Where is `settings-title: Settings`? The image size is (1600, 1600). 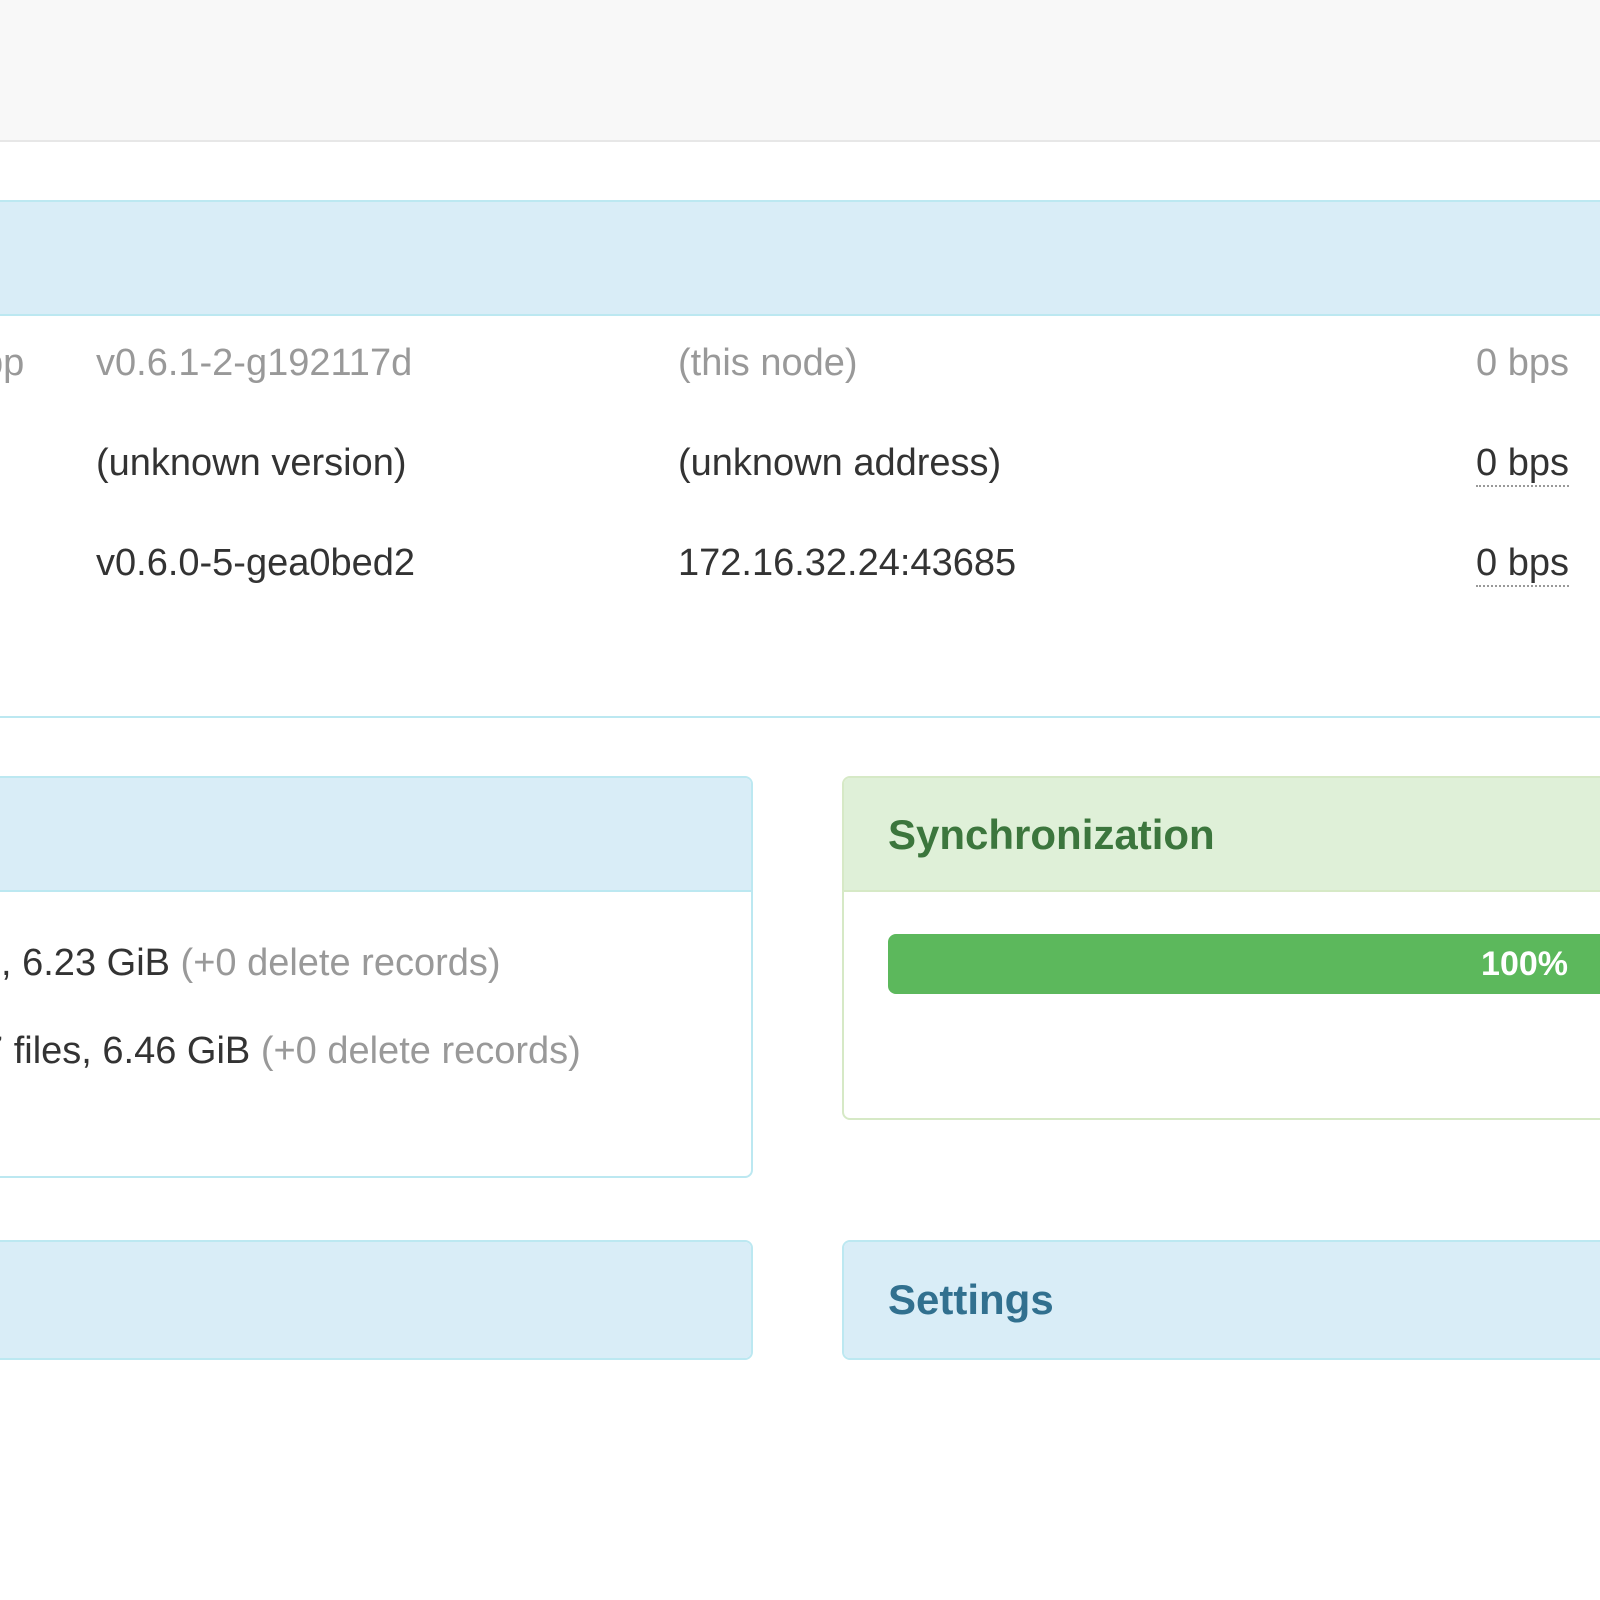 settings-title: Settings is located at coordinates (1222, 1300).